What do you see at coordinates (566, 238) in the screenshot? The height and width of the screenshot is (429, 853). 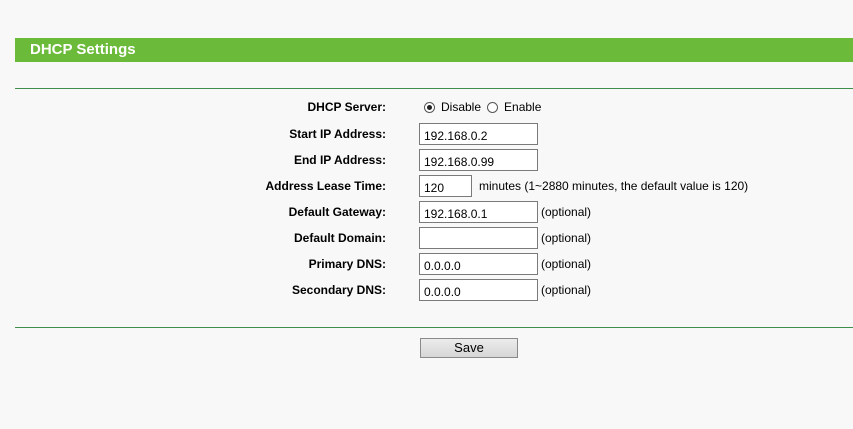 I see `default-domain-hint: (optional)` at bounding box center [566, 238].